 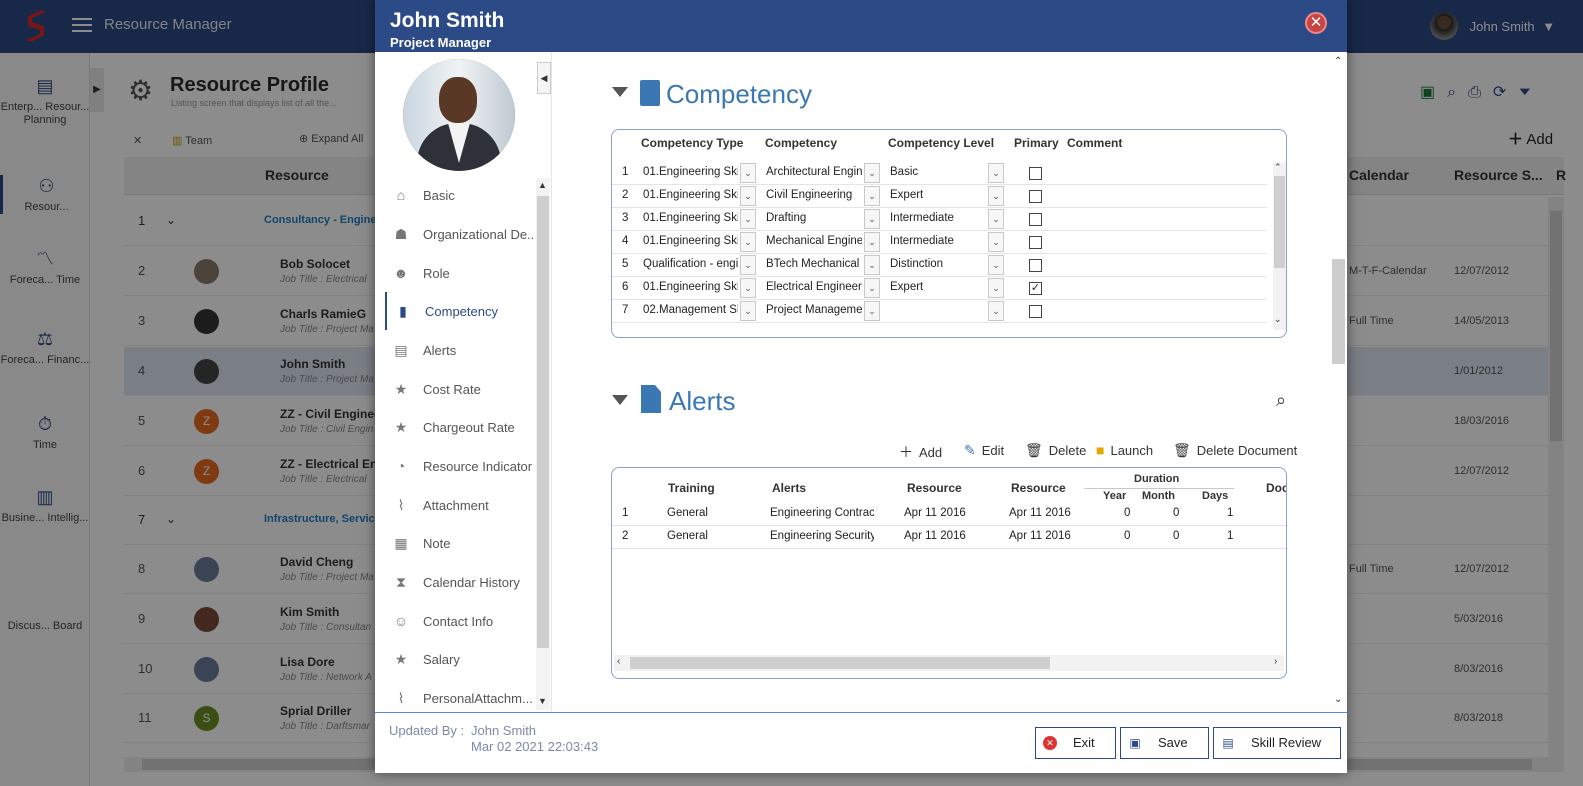 What do you see at coordinates (1235, 450) in the screenshot?
I see `alerts-delete-document-button: 🗑 Delete Document` at bounding box center [1235, 450].